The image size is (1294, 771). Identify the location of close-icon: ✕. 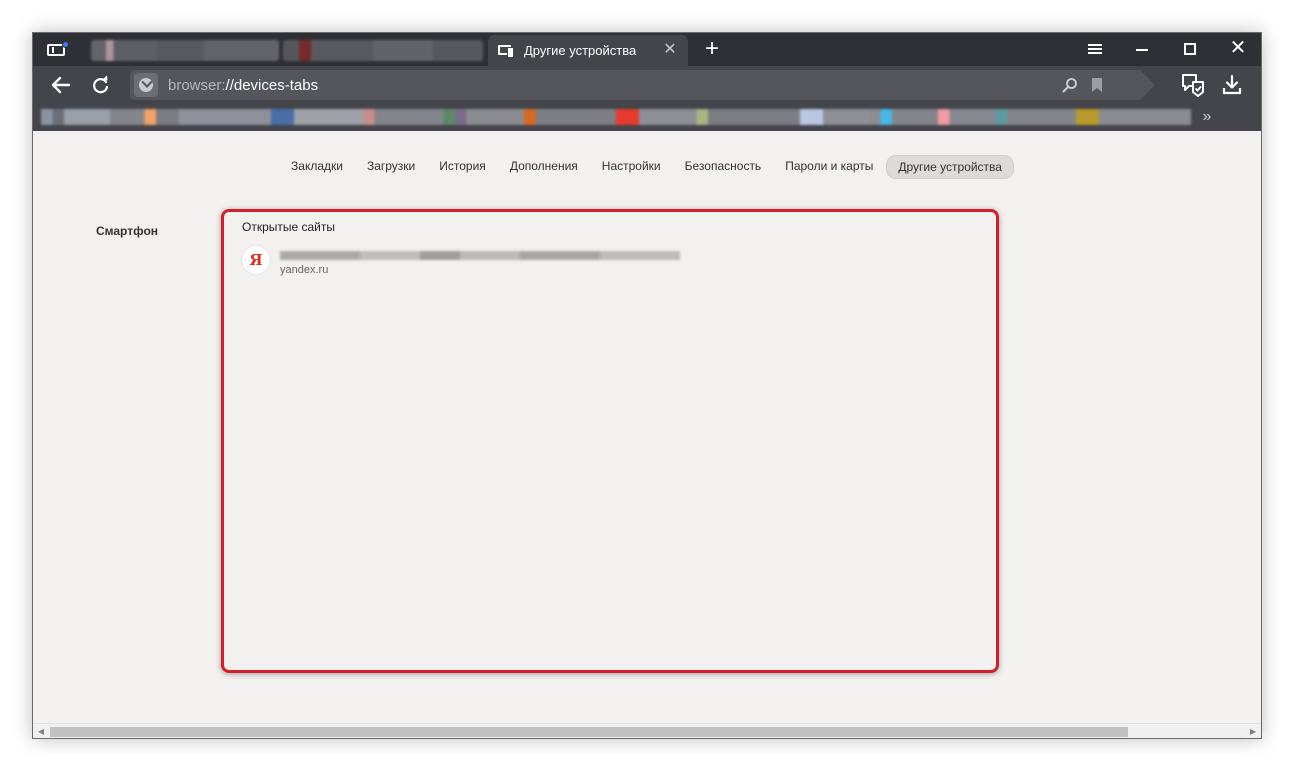
(1238, 48).